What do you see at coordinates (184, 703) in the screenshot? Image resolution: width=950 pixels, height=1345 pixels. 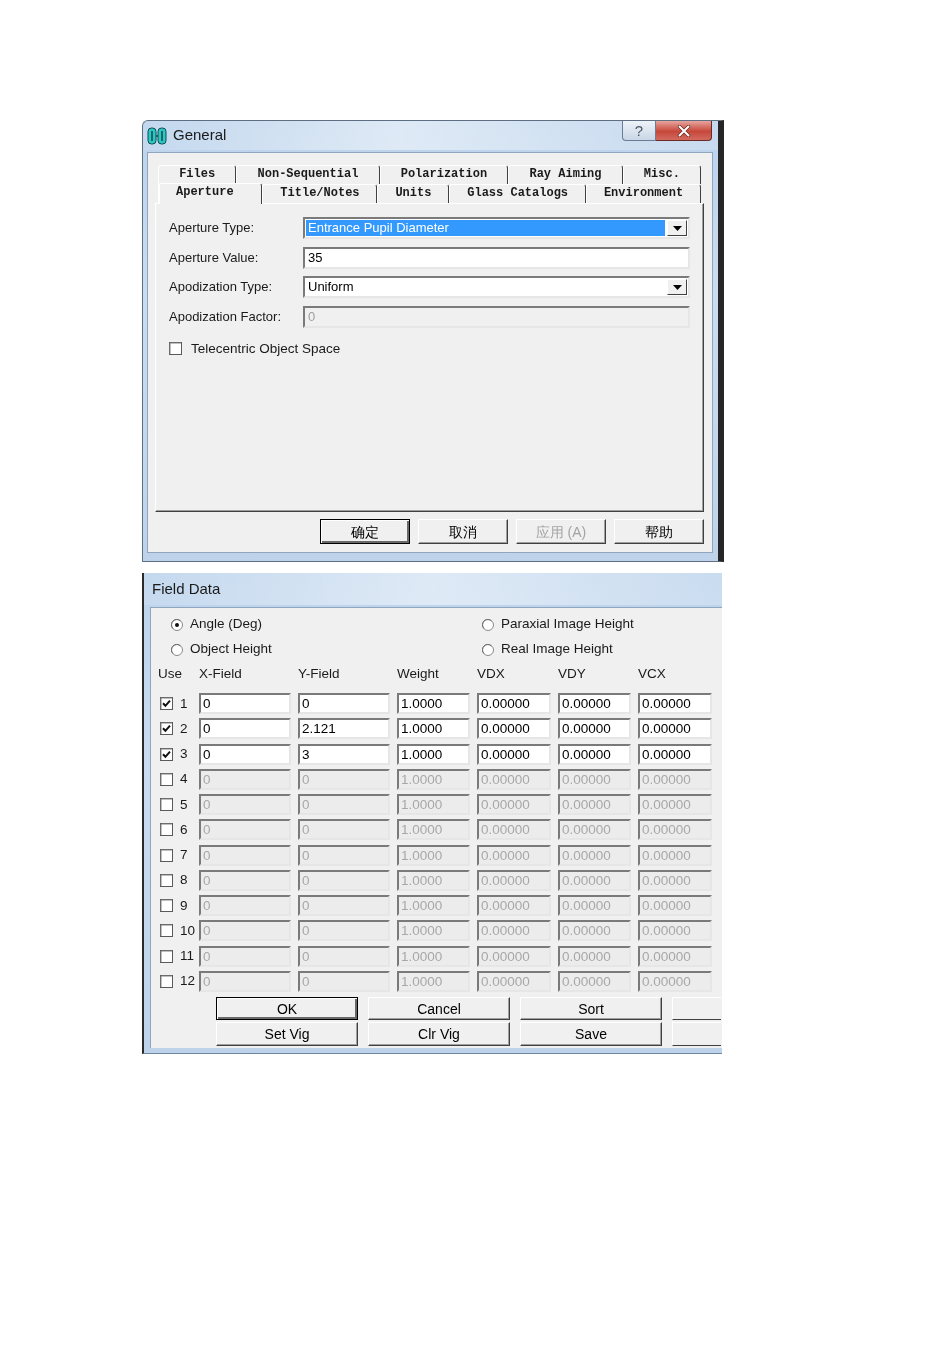 I see `row-number: 1` at bounding box center [184, 703].